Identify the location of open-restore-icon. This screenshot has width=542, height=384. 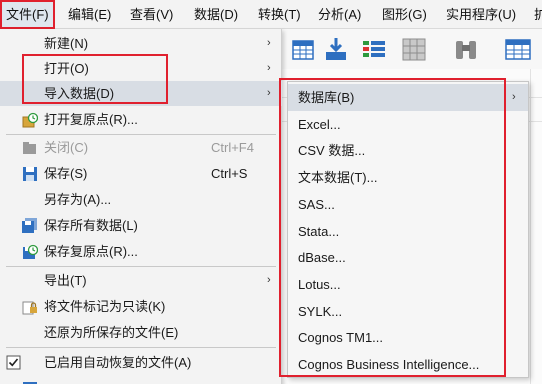
(30, 120).